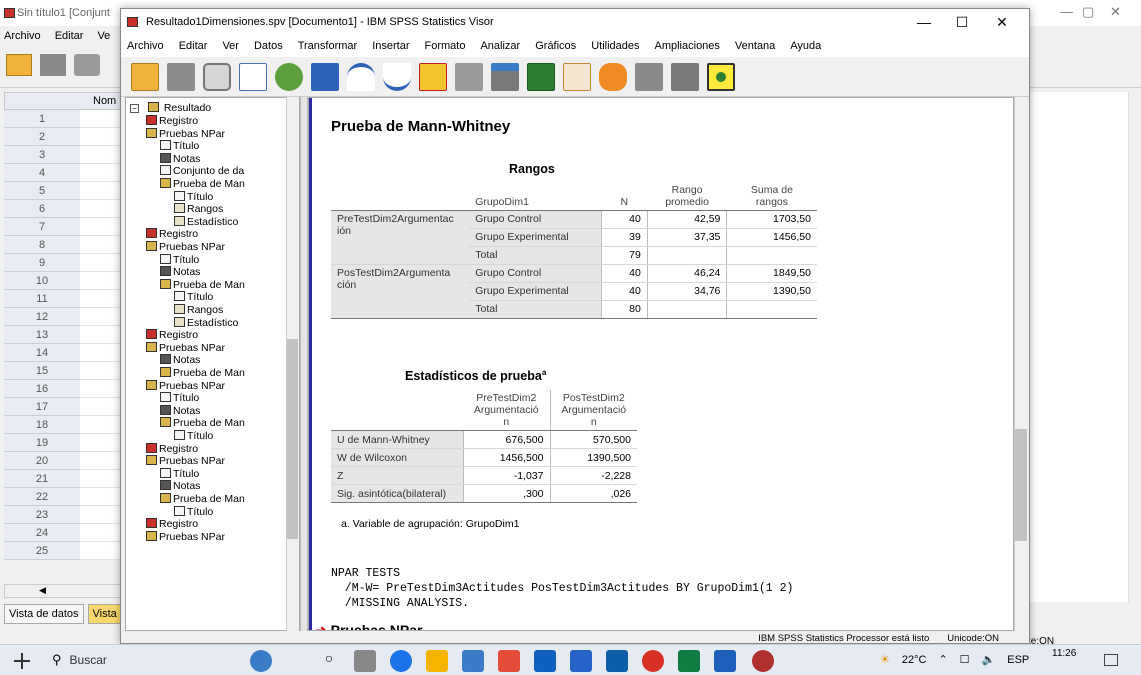 This screenshot has width=1141, height=675. Describe the element at coordinates (1021, 485) in the screenshot. I see `content-scroll-thumb` at that location.